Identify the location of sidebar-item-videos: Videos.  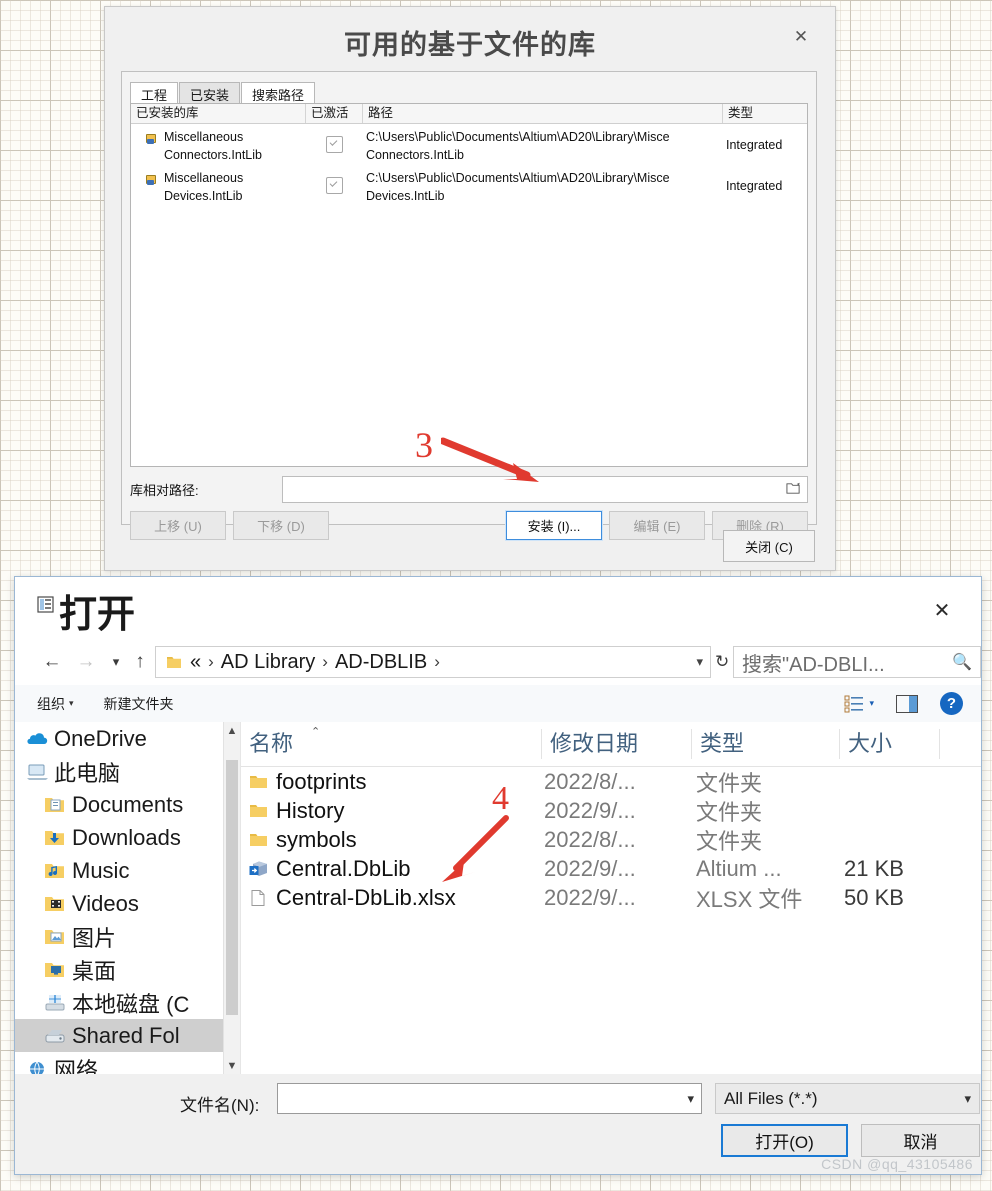
(119, 903).